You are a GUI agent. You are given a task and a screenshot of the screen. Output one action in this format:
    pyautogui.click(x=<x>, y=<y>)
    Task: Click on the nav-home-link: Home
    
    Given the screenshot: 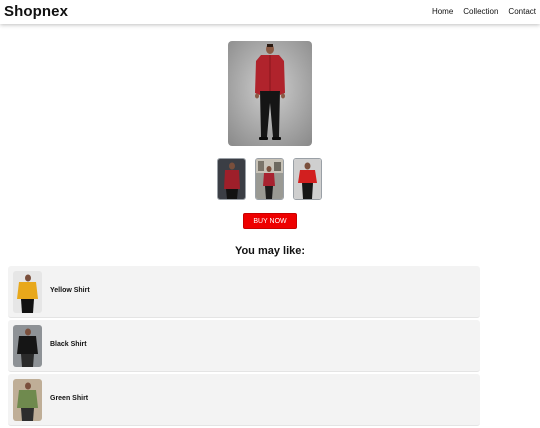 What is the action you would take?
    pyautogui.click(x=442, y=12)
    